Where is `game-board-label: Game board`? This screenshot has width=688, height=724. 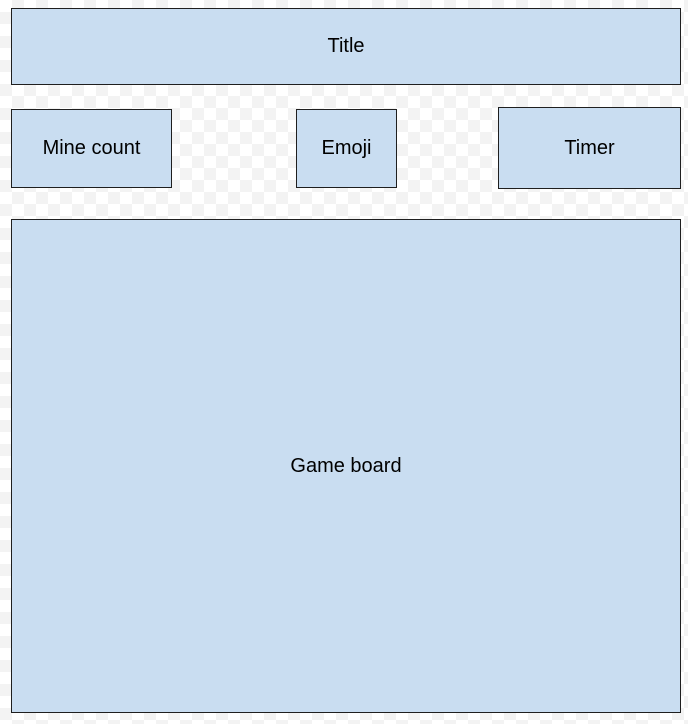 game-board-label: Game board is located at coordinates (346, 465).